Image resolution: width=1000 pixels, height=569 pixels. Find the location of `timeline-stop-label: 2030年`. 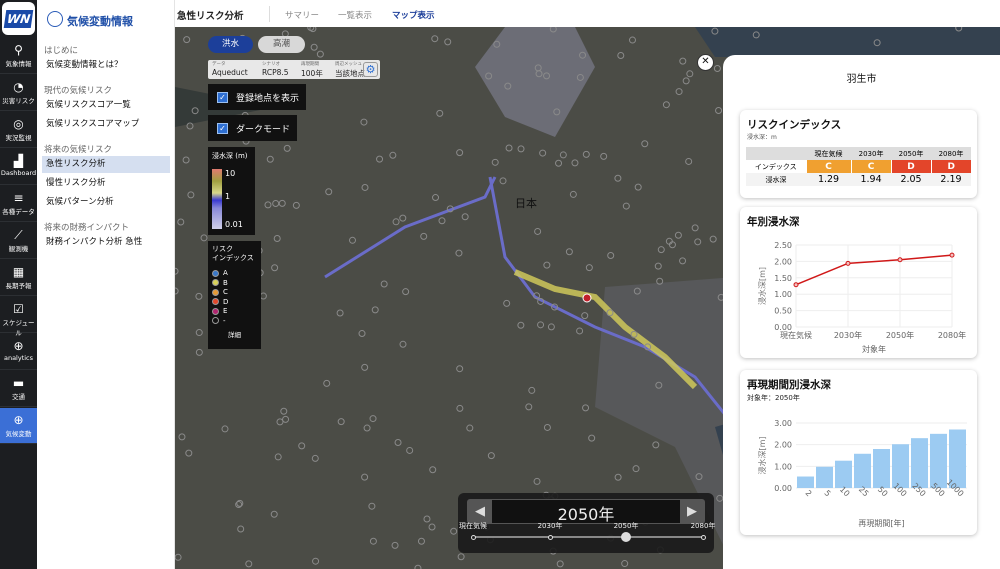

timeline-stop-label: 2030年 is located at coordinates (550, 526).